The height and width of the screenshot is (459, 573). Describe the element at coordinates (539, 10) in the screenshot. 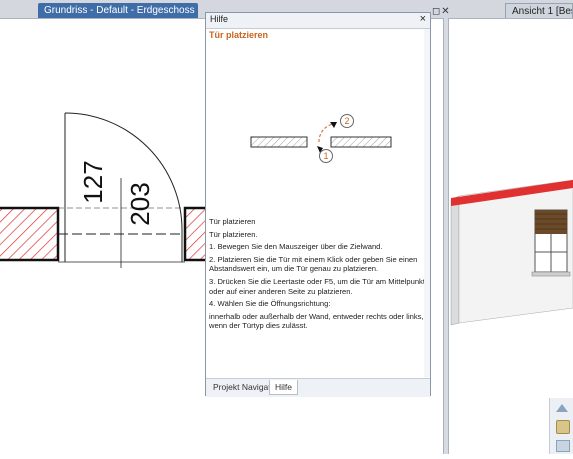

I see `tab-view-3d: Ansicht 1 [Beschleunigt]` at that location.